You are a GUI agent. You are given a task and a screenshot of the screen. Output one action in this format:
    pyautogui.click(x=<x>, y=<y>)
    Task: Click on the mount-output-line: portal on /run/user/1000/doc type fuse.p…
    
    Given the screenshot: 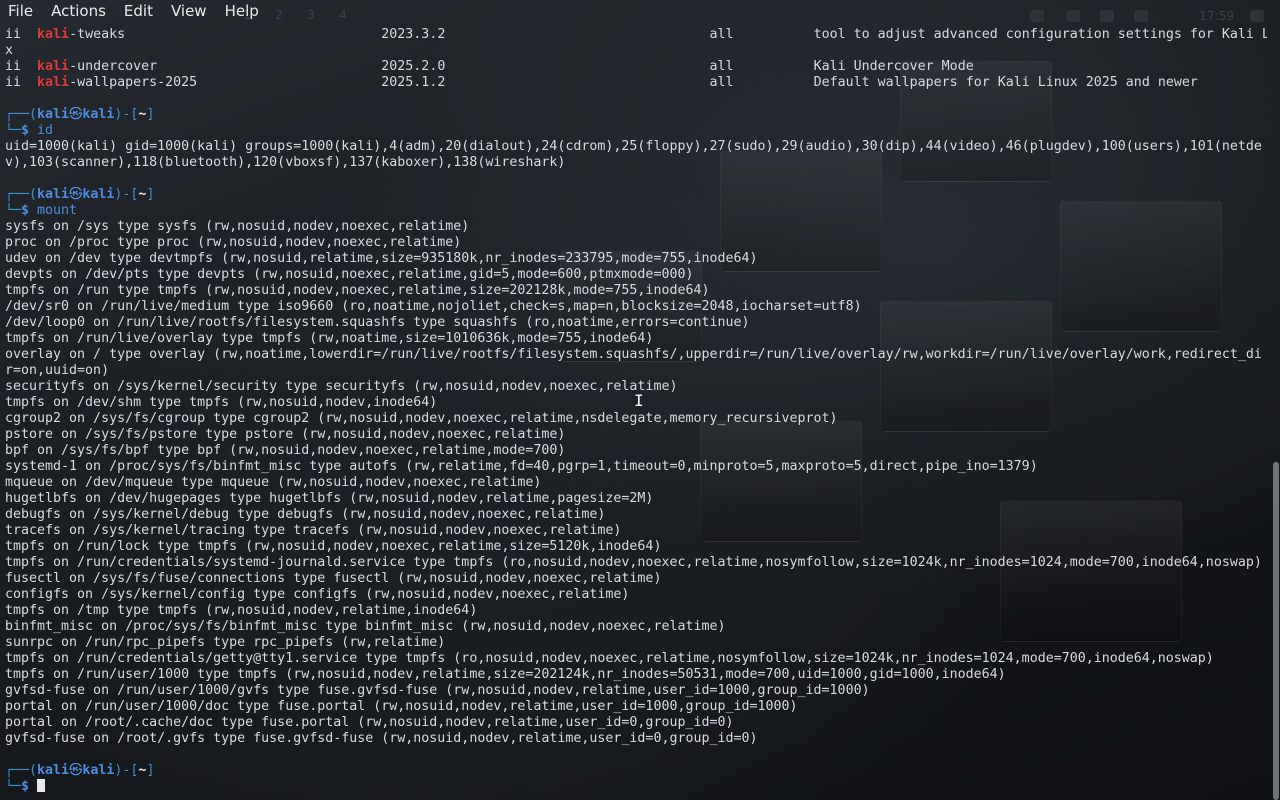 What is the action you would take?
    pyautogui.click(x=636, y=707)
    